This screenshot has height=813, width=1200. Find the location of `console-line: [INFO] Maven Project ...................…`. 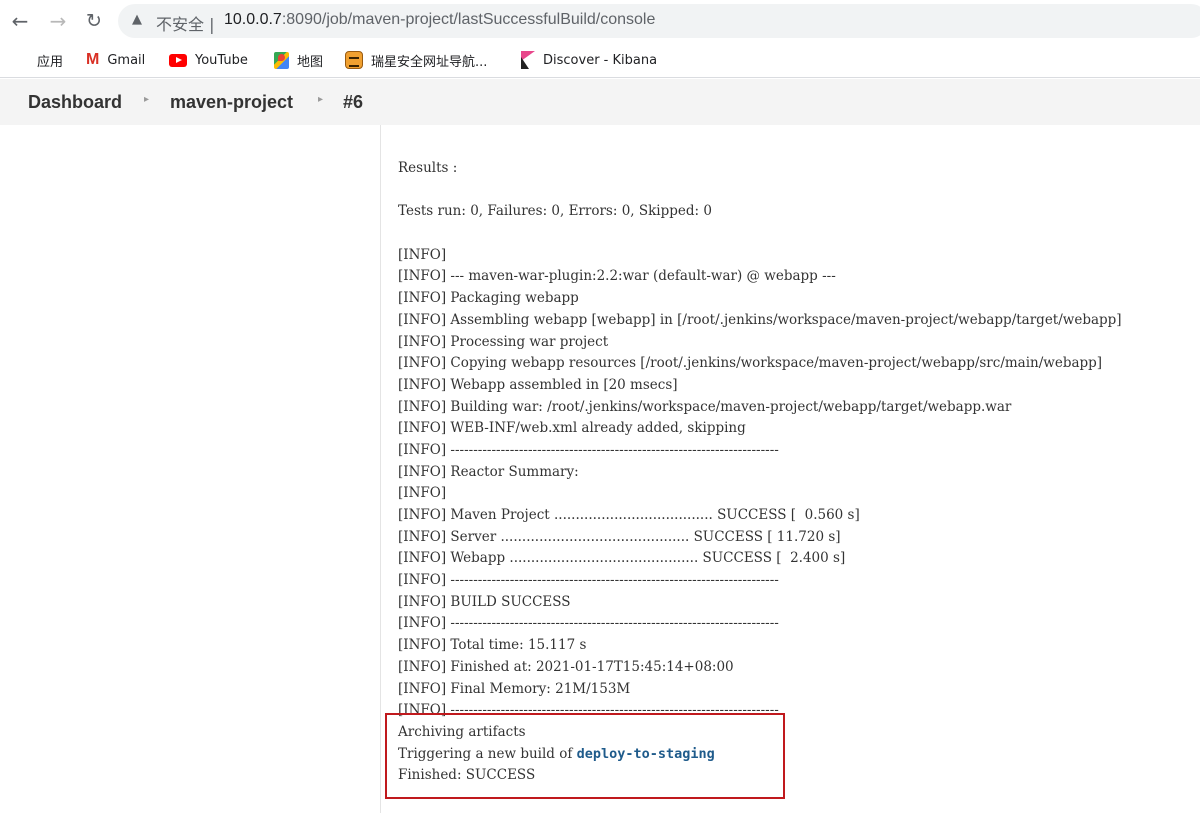

console-line: [INFO] Maven Project ...................… is located at coordinates (629, 515).